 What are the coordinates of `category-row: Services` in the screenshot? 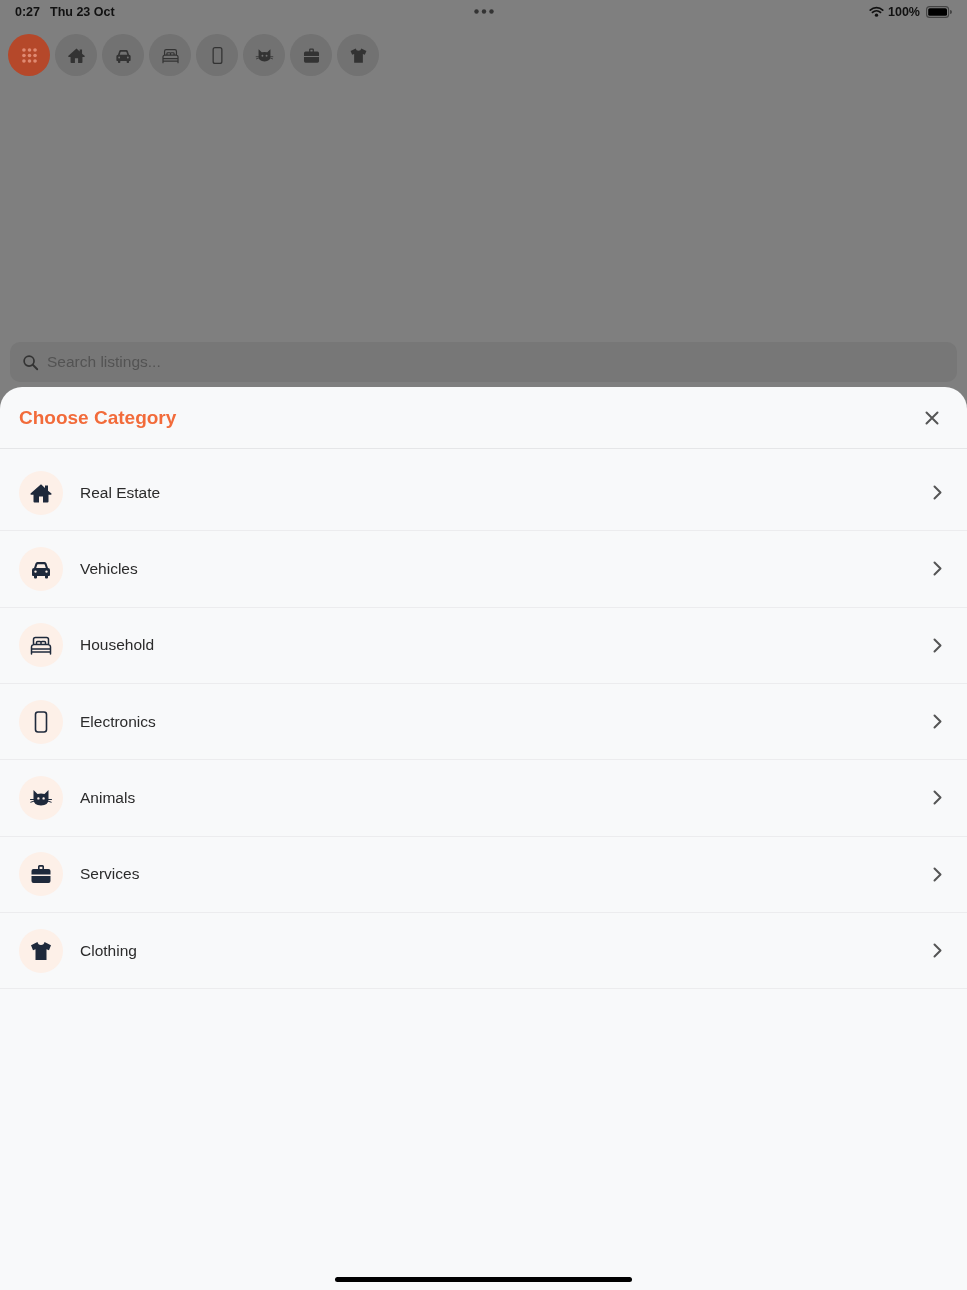 It's located at (483, 874).